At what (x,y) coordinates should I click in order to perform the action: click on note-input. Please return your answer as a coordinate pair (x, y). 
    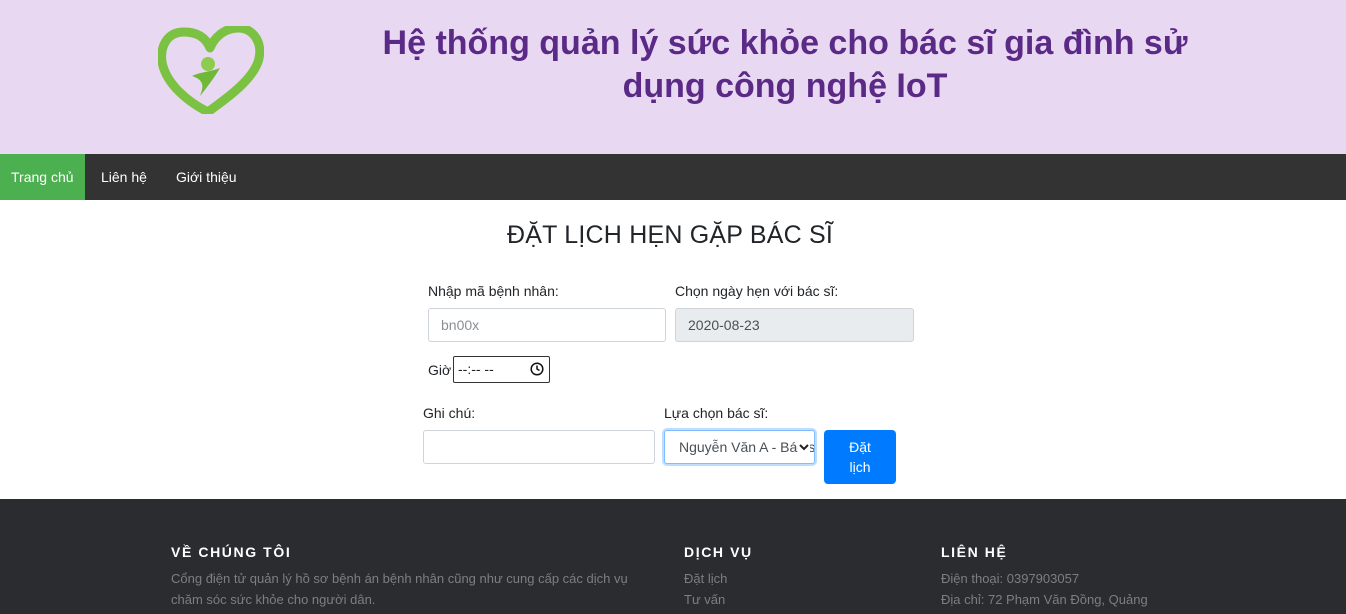
    Looking at the image, I should click on (539, 447).